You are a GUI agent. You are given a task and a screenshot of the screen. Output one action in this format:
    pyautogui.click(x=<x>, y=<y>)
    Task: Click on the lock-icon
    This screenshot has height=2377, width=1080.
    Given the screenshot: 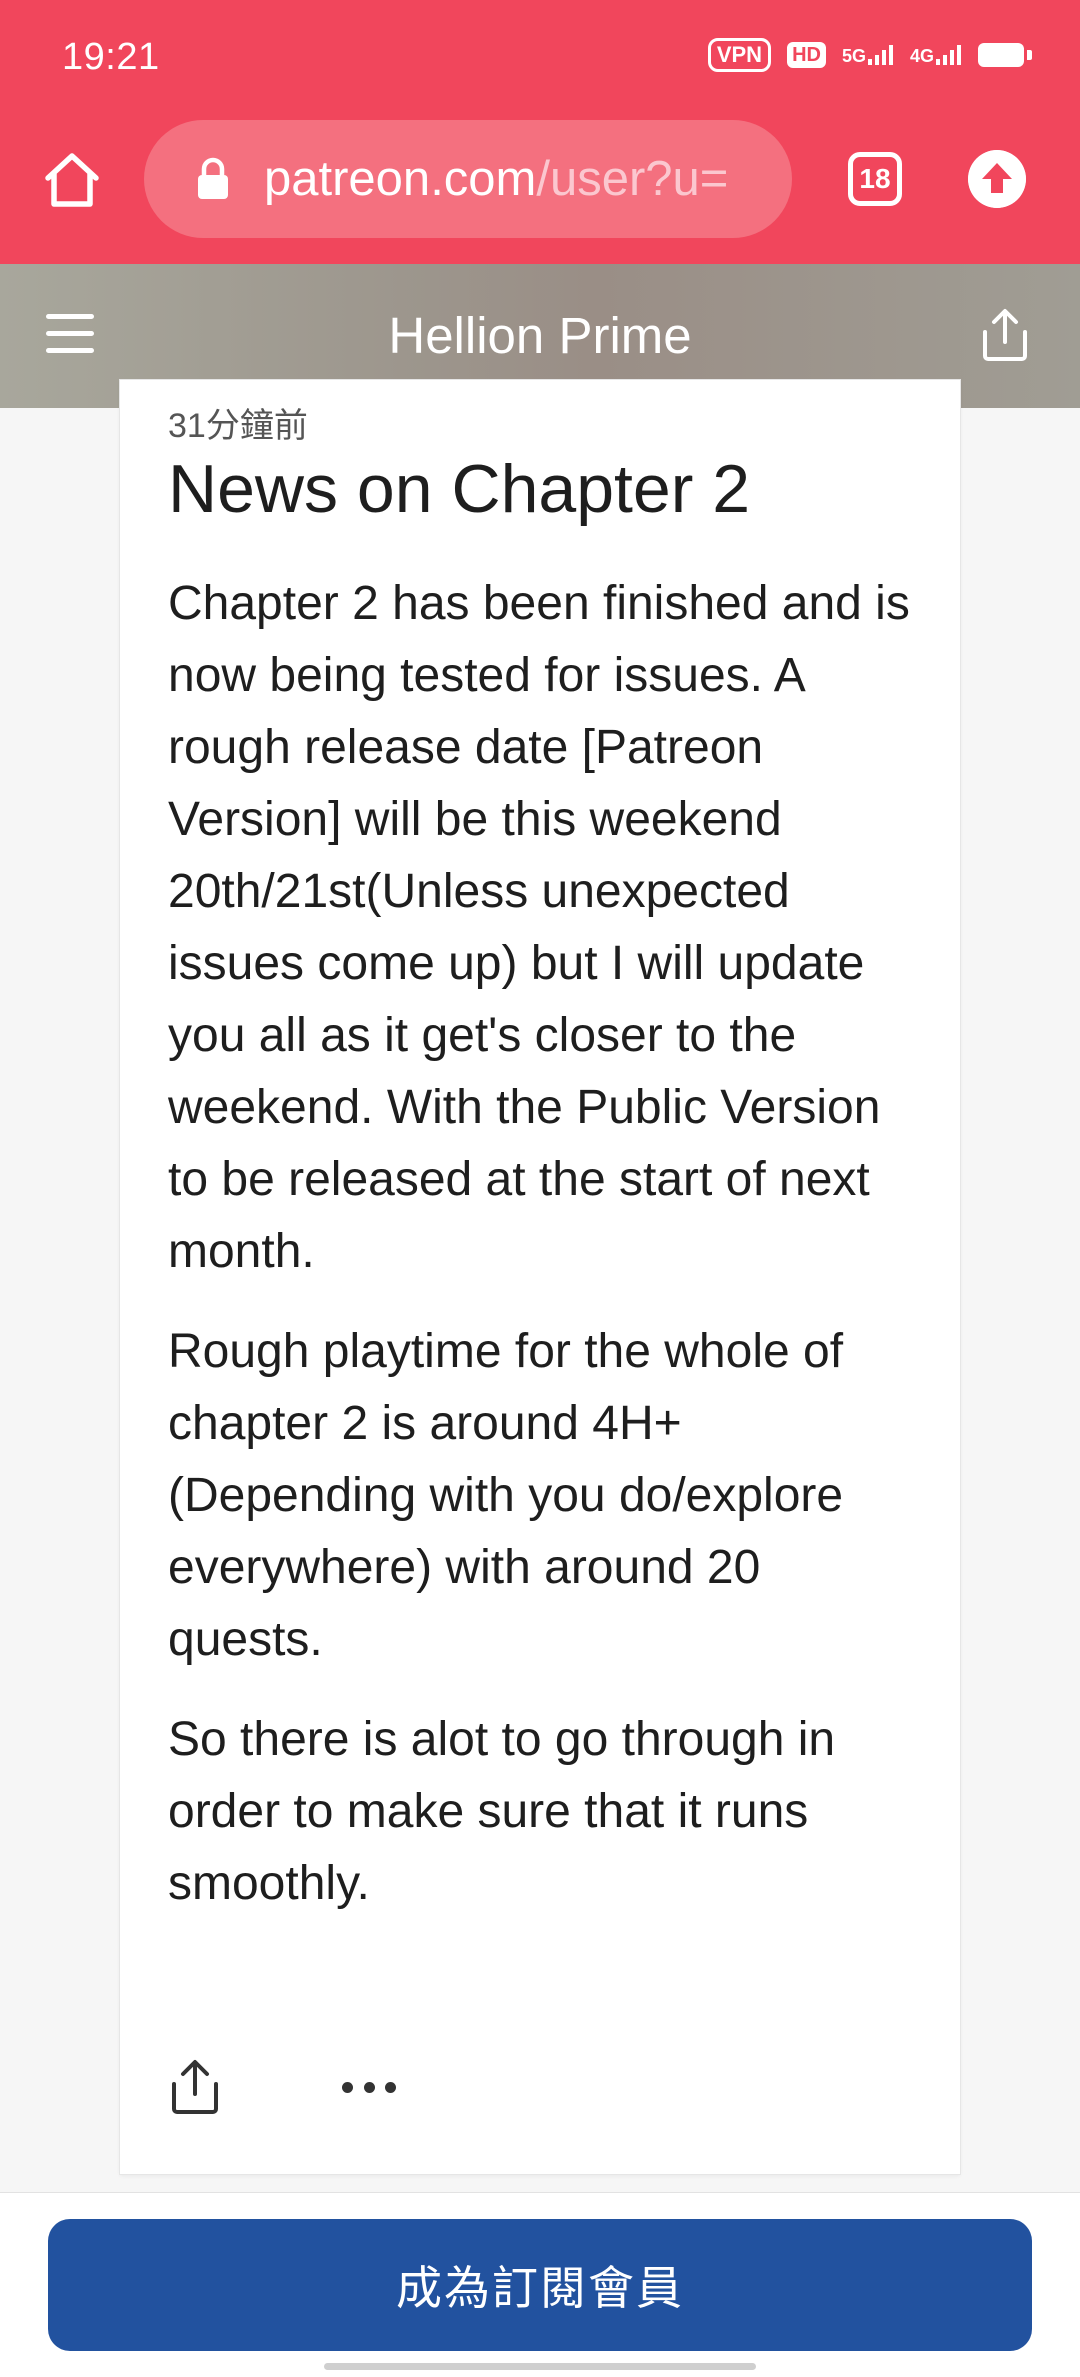 What is the action you would take?
    pyautogui.click(x=213, y=178)
    